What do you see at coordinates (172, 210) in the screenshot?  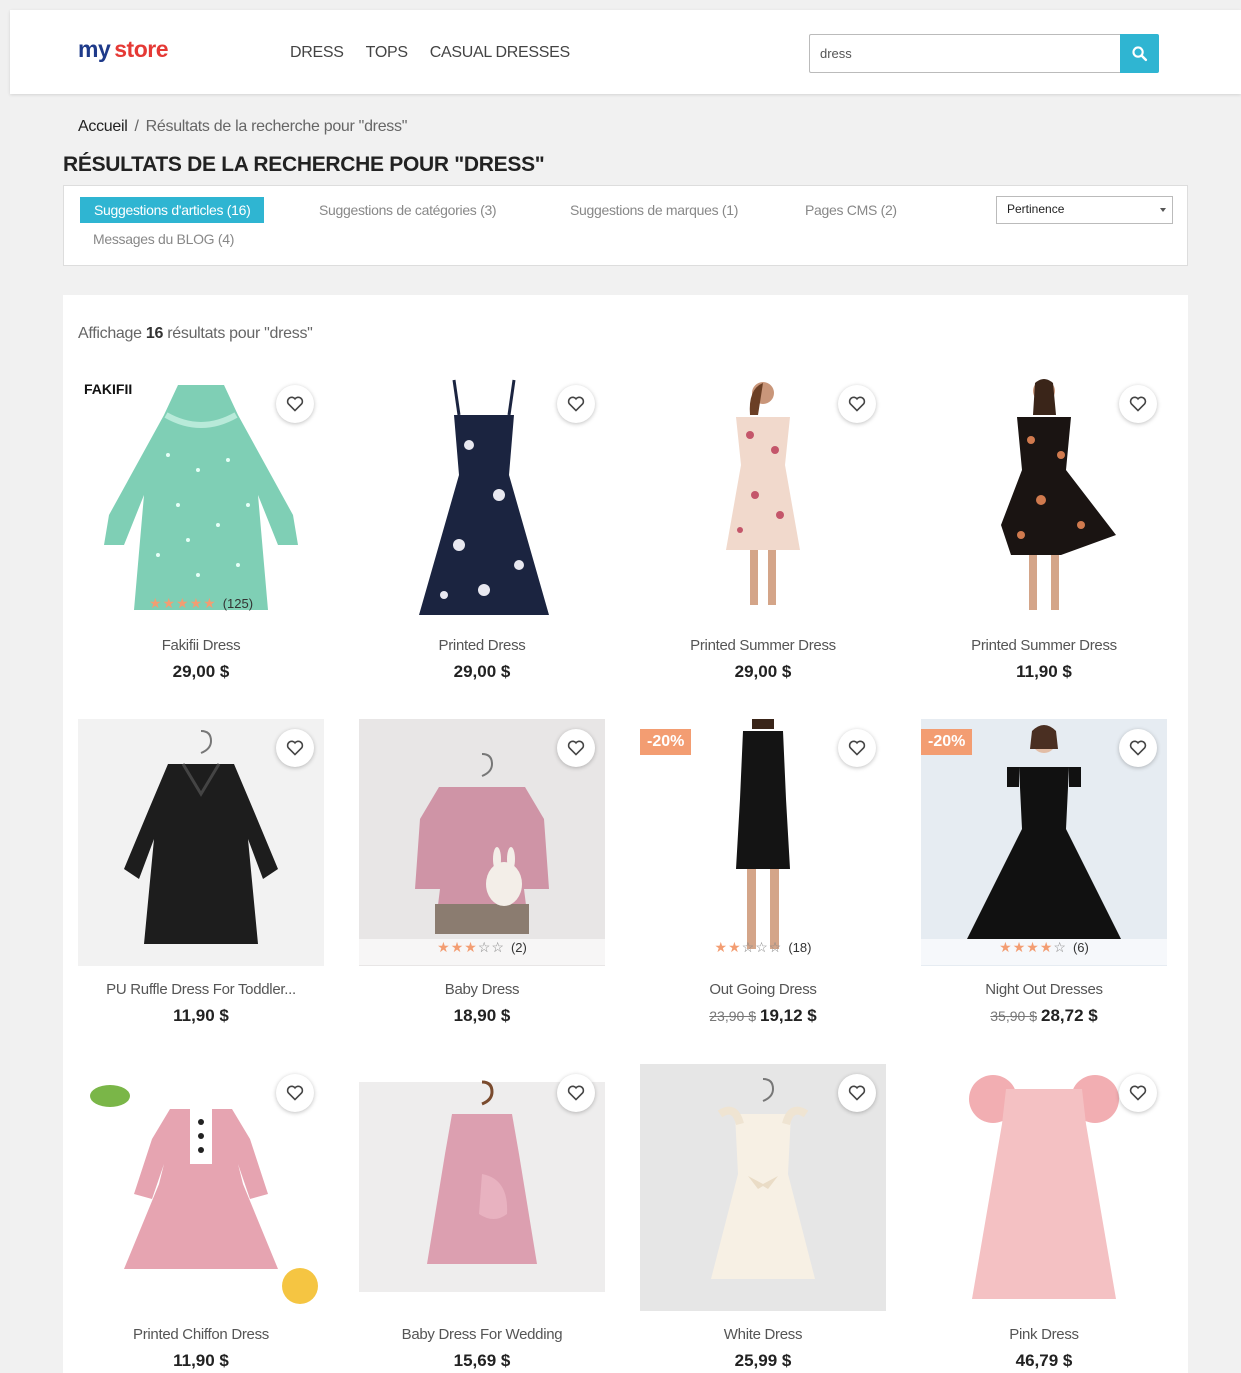 I see `tab-product-suggestions: Suggestions d'articles (16)` at bounding box center [172, 210].